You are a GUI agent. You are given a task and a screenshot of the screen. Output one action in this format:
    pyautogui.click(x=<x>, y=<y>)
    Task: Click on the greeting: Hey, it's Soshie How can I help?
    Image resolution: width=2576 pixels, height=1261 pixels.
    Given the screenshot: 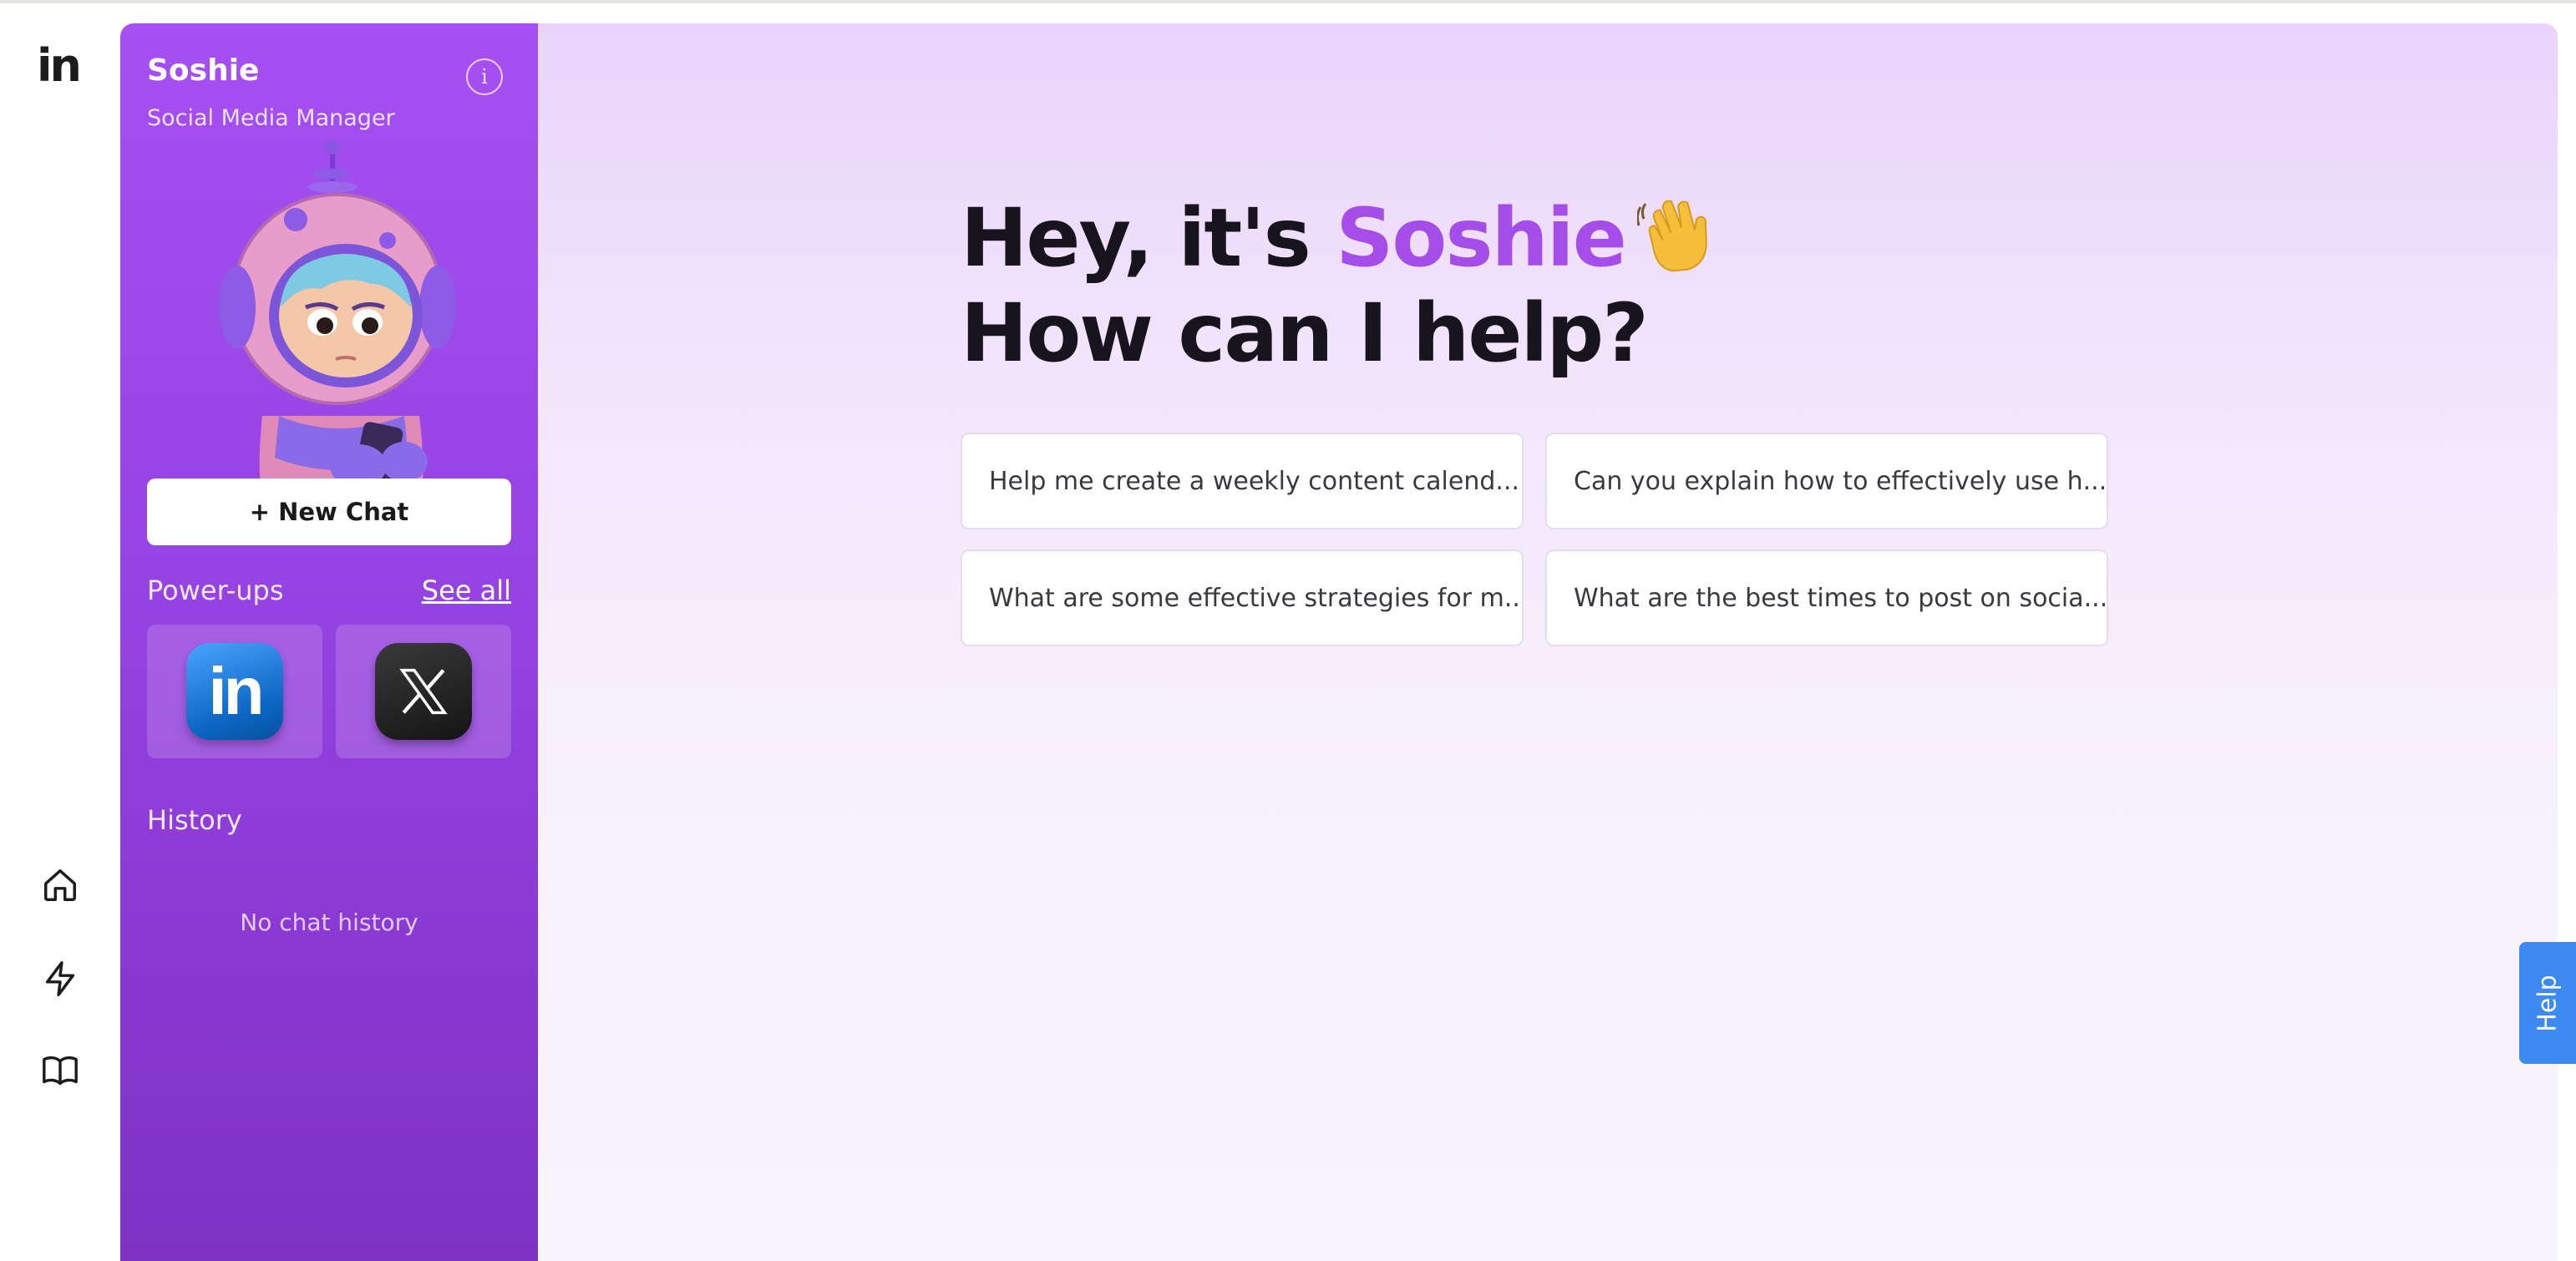 What is the action you would take?
    pyautogui.click(x=1339, y=285)
    